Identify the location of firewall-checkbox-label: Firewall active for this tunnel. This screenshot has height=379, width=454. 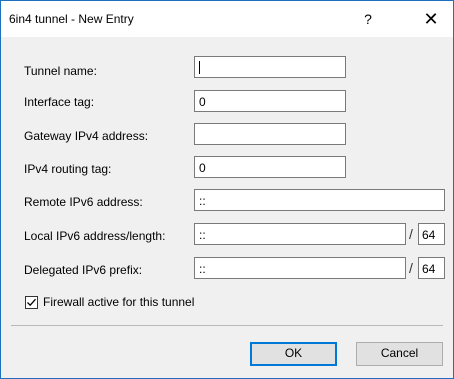
(119, 302).